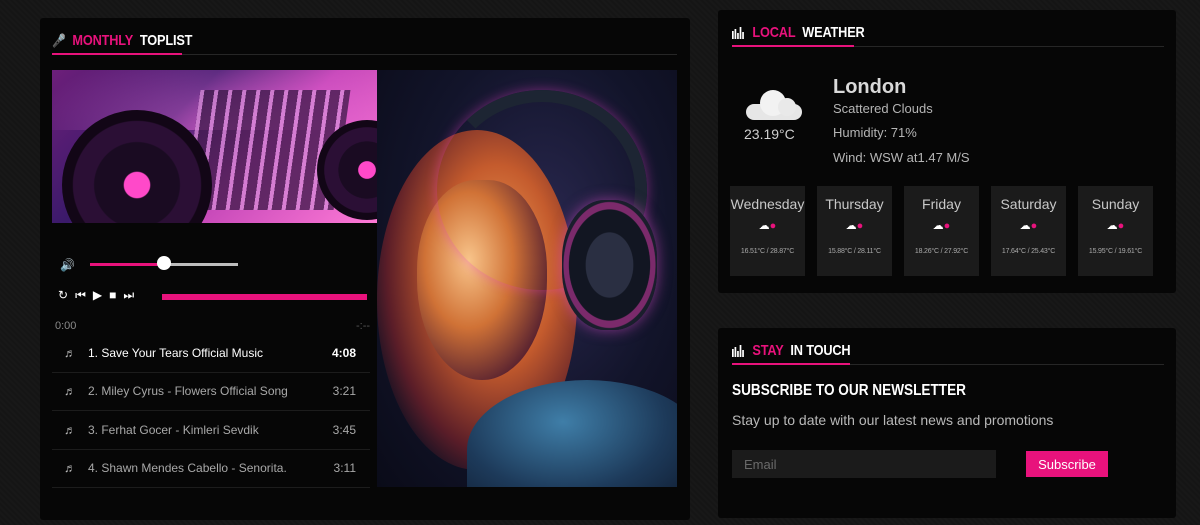  Describe the element at coordinates (127, 264) in the screenshot. I see `volume-fill` at that location.